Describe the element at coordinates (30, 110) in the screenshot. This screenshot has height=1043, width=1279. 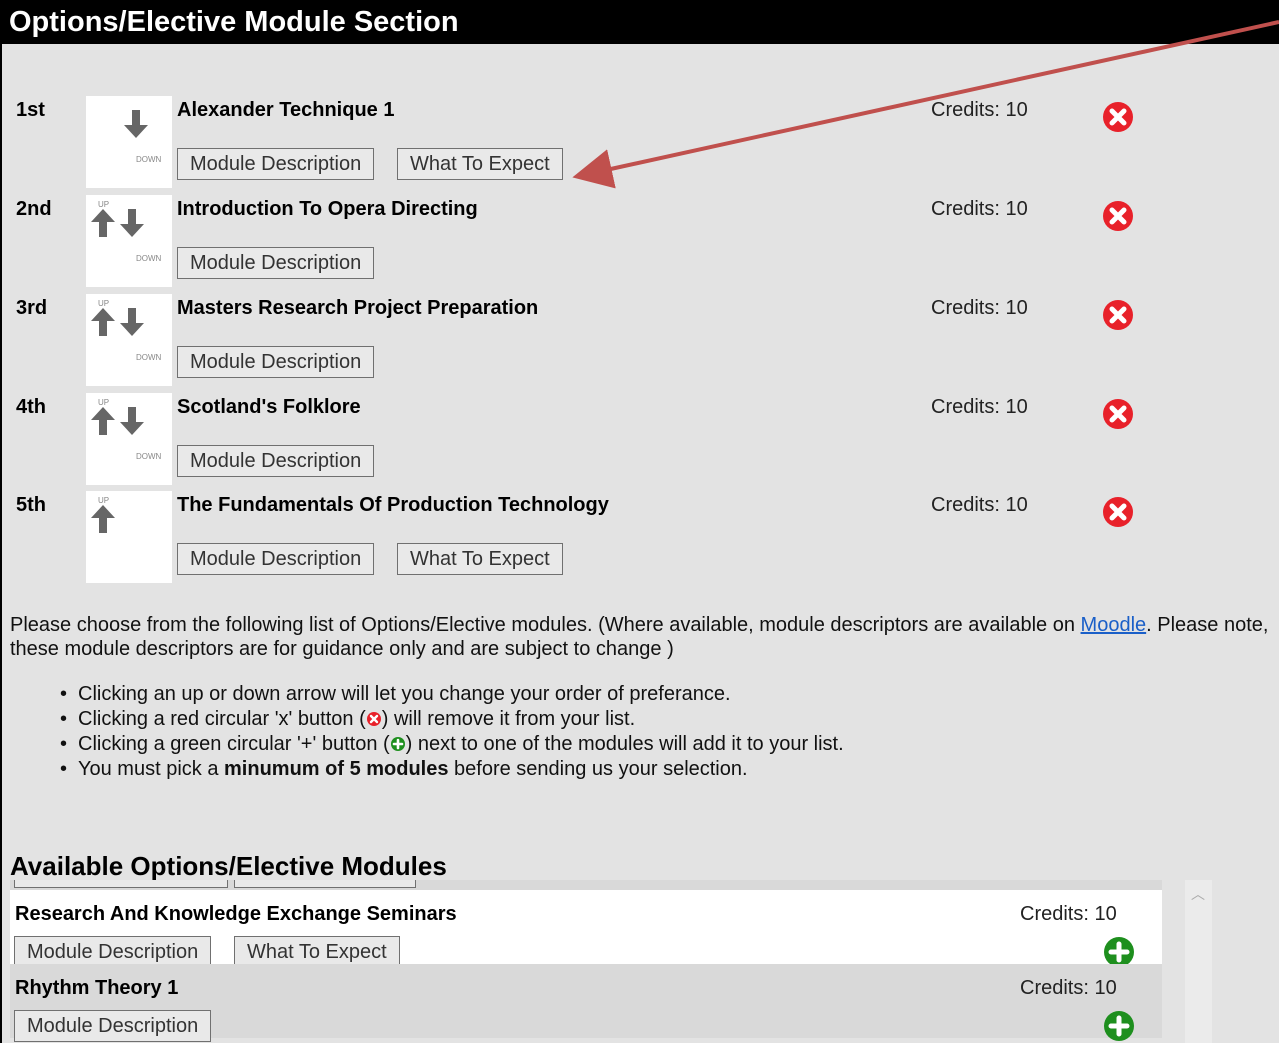
I see `rank-label: 1st` at that location.